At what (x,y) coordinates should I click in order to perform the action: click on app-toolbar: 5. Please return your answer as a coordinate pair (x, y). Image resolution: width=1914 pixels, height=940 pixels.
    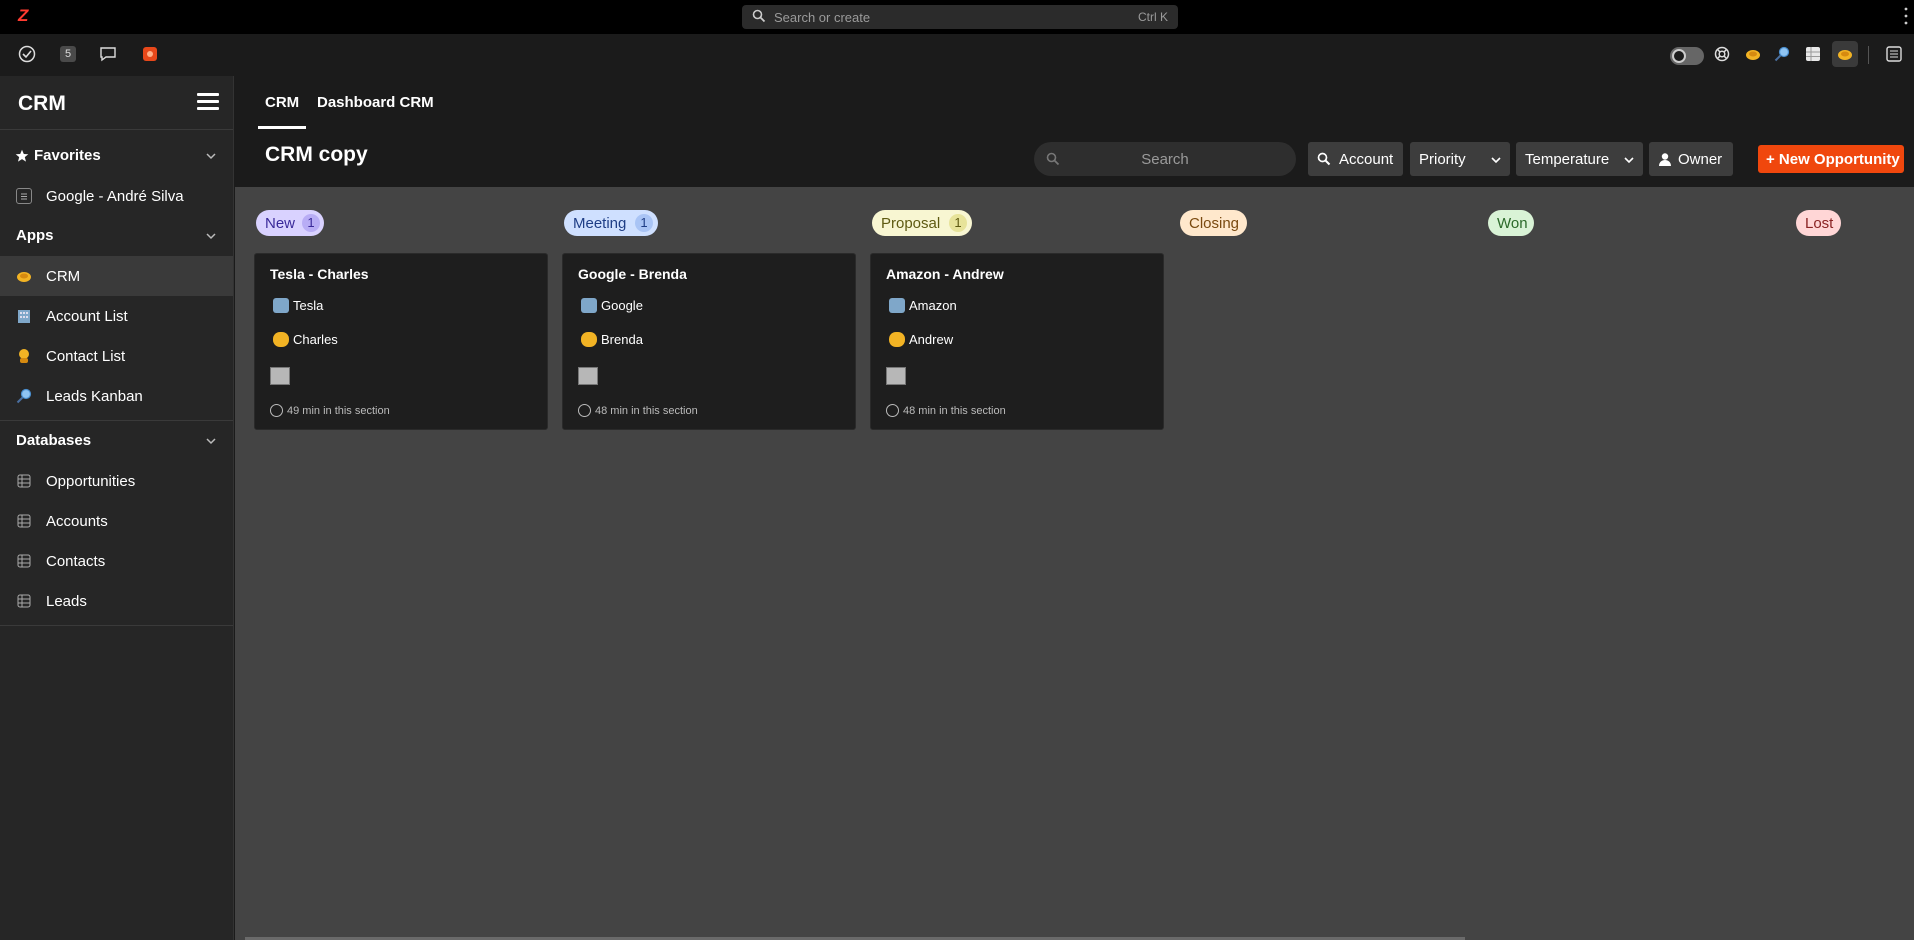
    Looking at the image, I should click on (957, 55).